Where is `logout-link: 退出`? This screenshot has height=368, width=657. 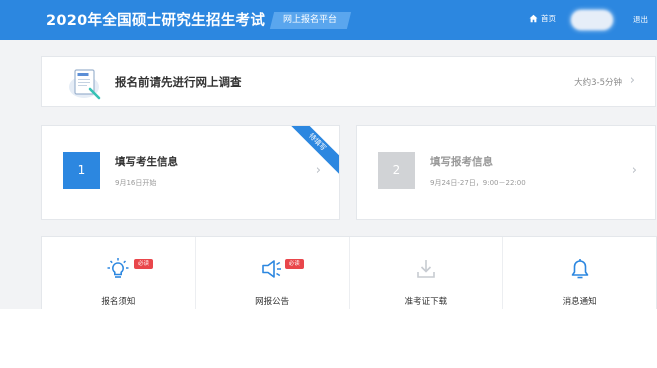 logout-link: 退出 is located at coordinates (640, 19).